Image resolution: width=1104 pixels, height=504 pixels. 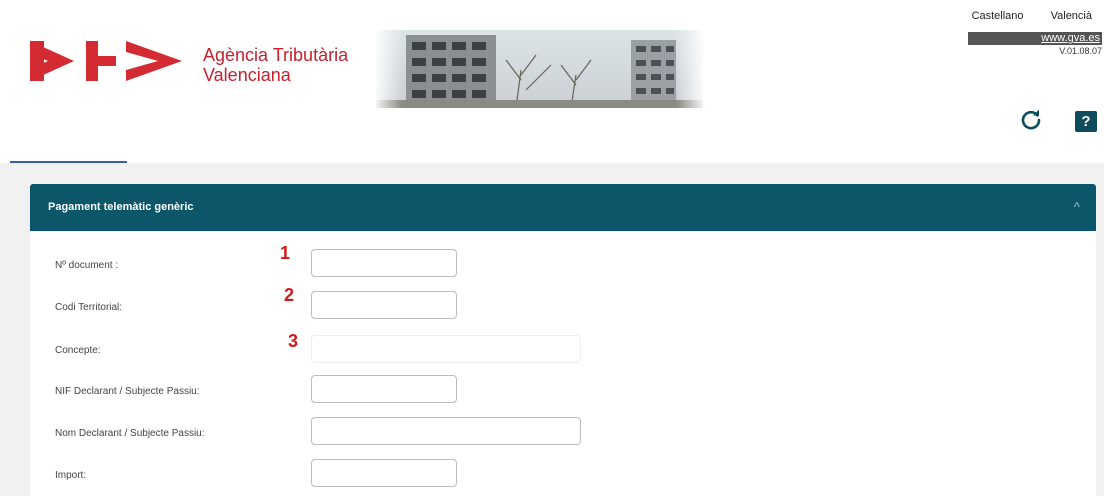 What do you see at coordinates (1086, 121) in the screenshot?
I see `help-icon: ?` at bounding box center [1086, 121].